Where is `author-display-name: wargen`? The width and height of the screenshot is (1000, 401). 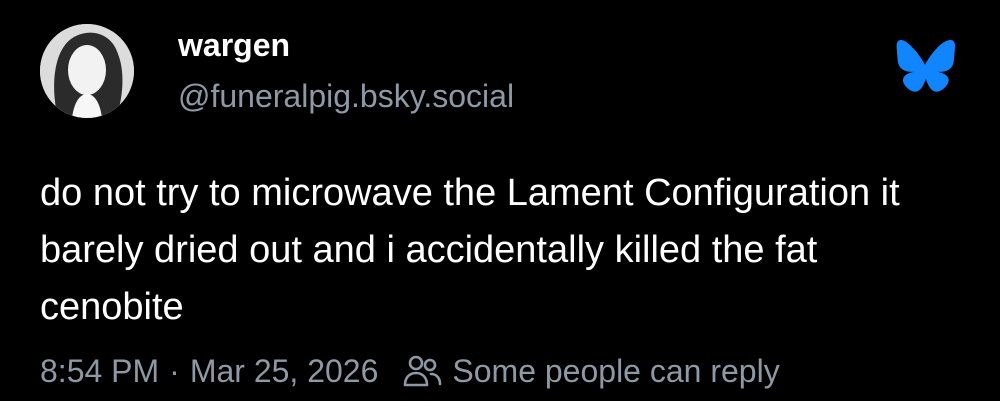 author-display-name: wargen is located at coordinates (234, 45).